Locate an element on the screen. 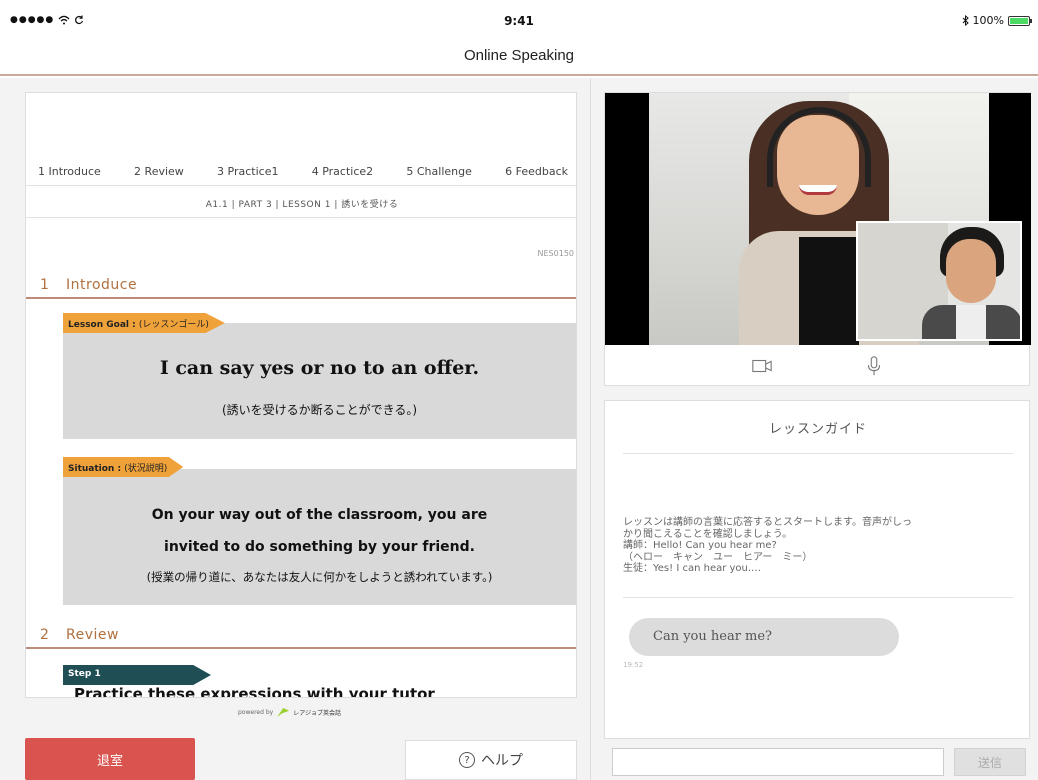 The width and height of the screenshot is (1038, 780). tag-label: Lesson Goal : is located at coordinates (102, 325).